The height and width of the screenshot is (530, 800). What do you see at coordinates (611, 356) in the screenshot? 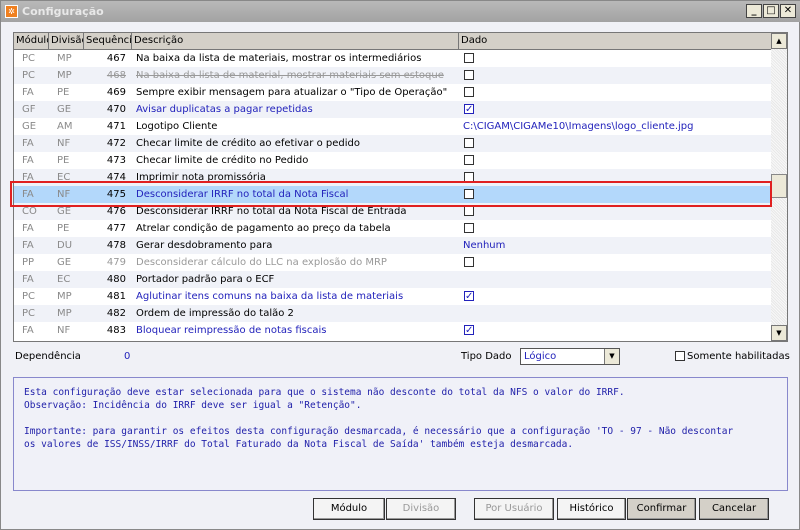
I see `chevron-down-icon: ▼` at bounding box center [611, 356].